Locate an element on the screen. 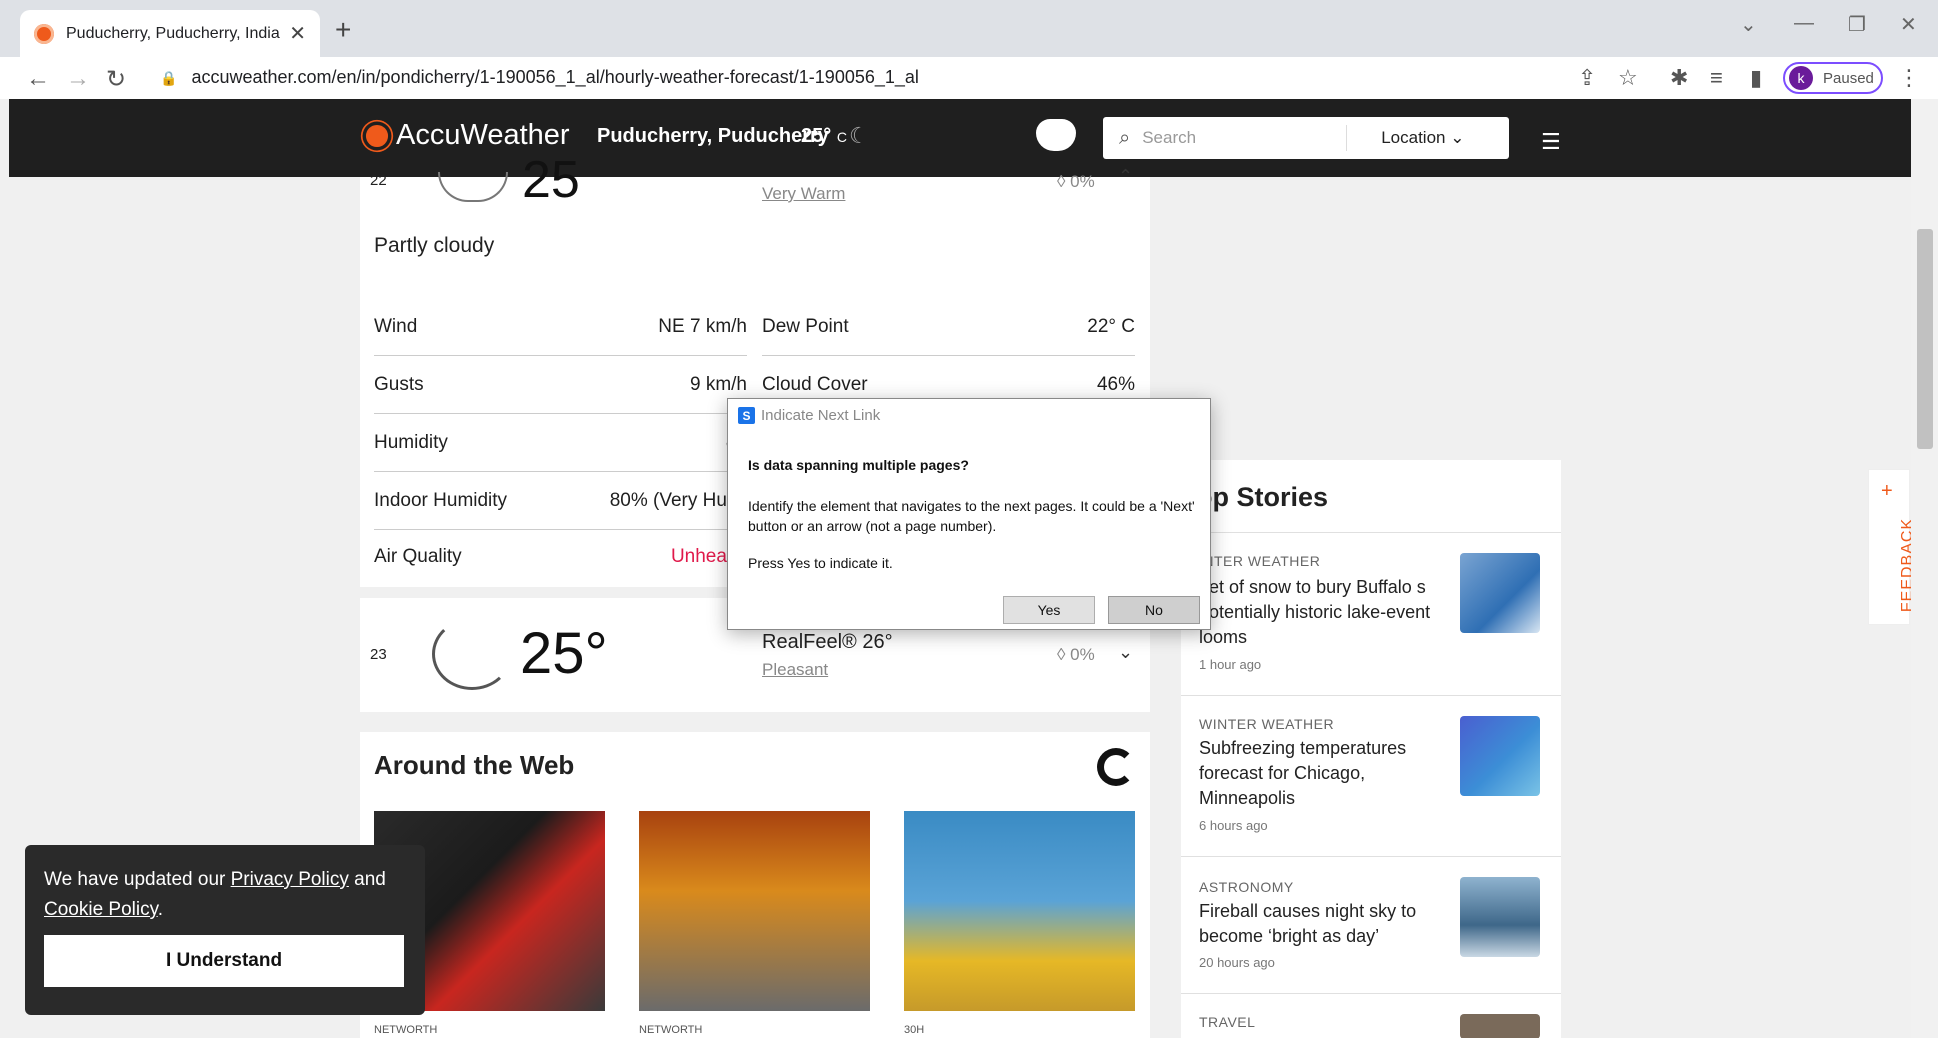 Image resolution: width=1938 pixels, height=1038 pixels. chevron-down-icon: ⌄ is located at coordinates (1457, 137).